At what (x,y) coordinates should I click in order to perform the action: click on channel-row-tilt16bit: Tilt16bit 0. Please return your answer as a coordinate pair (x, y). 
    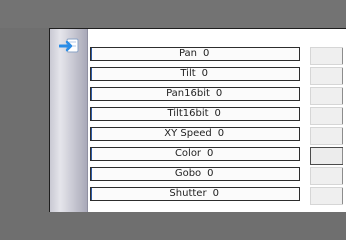
    Looking at the image, I should click on (195, 114).